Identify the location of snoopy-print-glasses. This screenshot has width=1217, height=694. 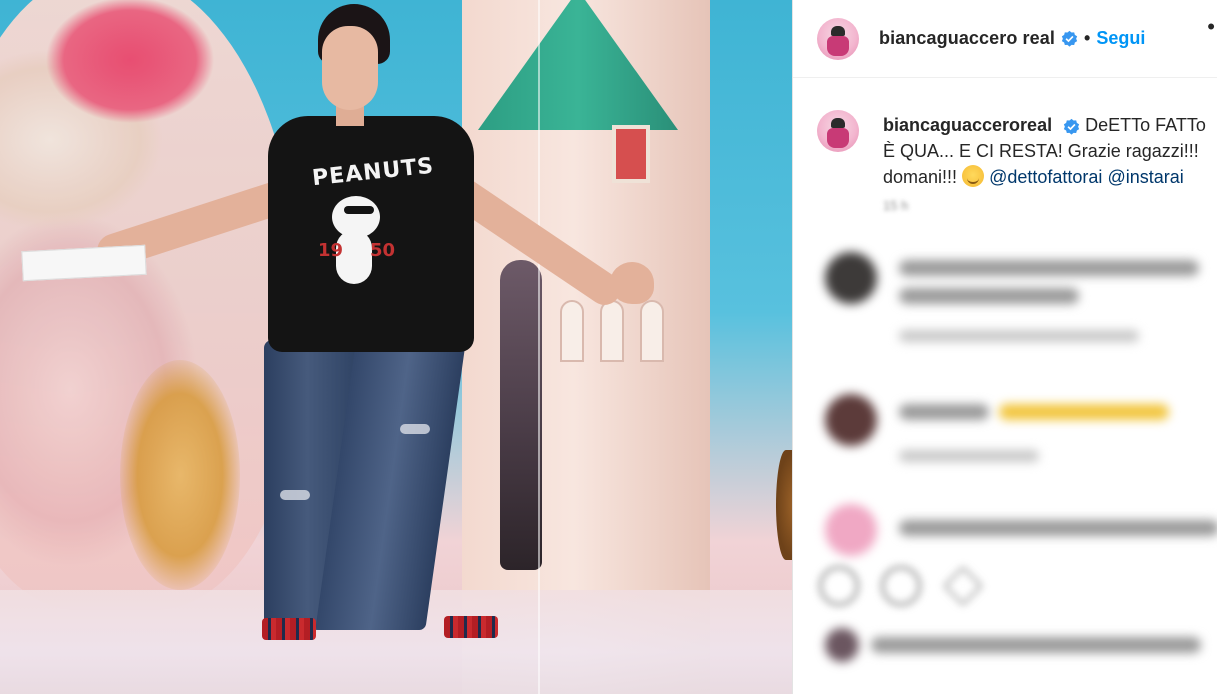
(359, 210).